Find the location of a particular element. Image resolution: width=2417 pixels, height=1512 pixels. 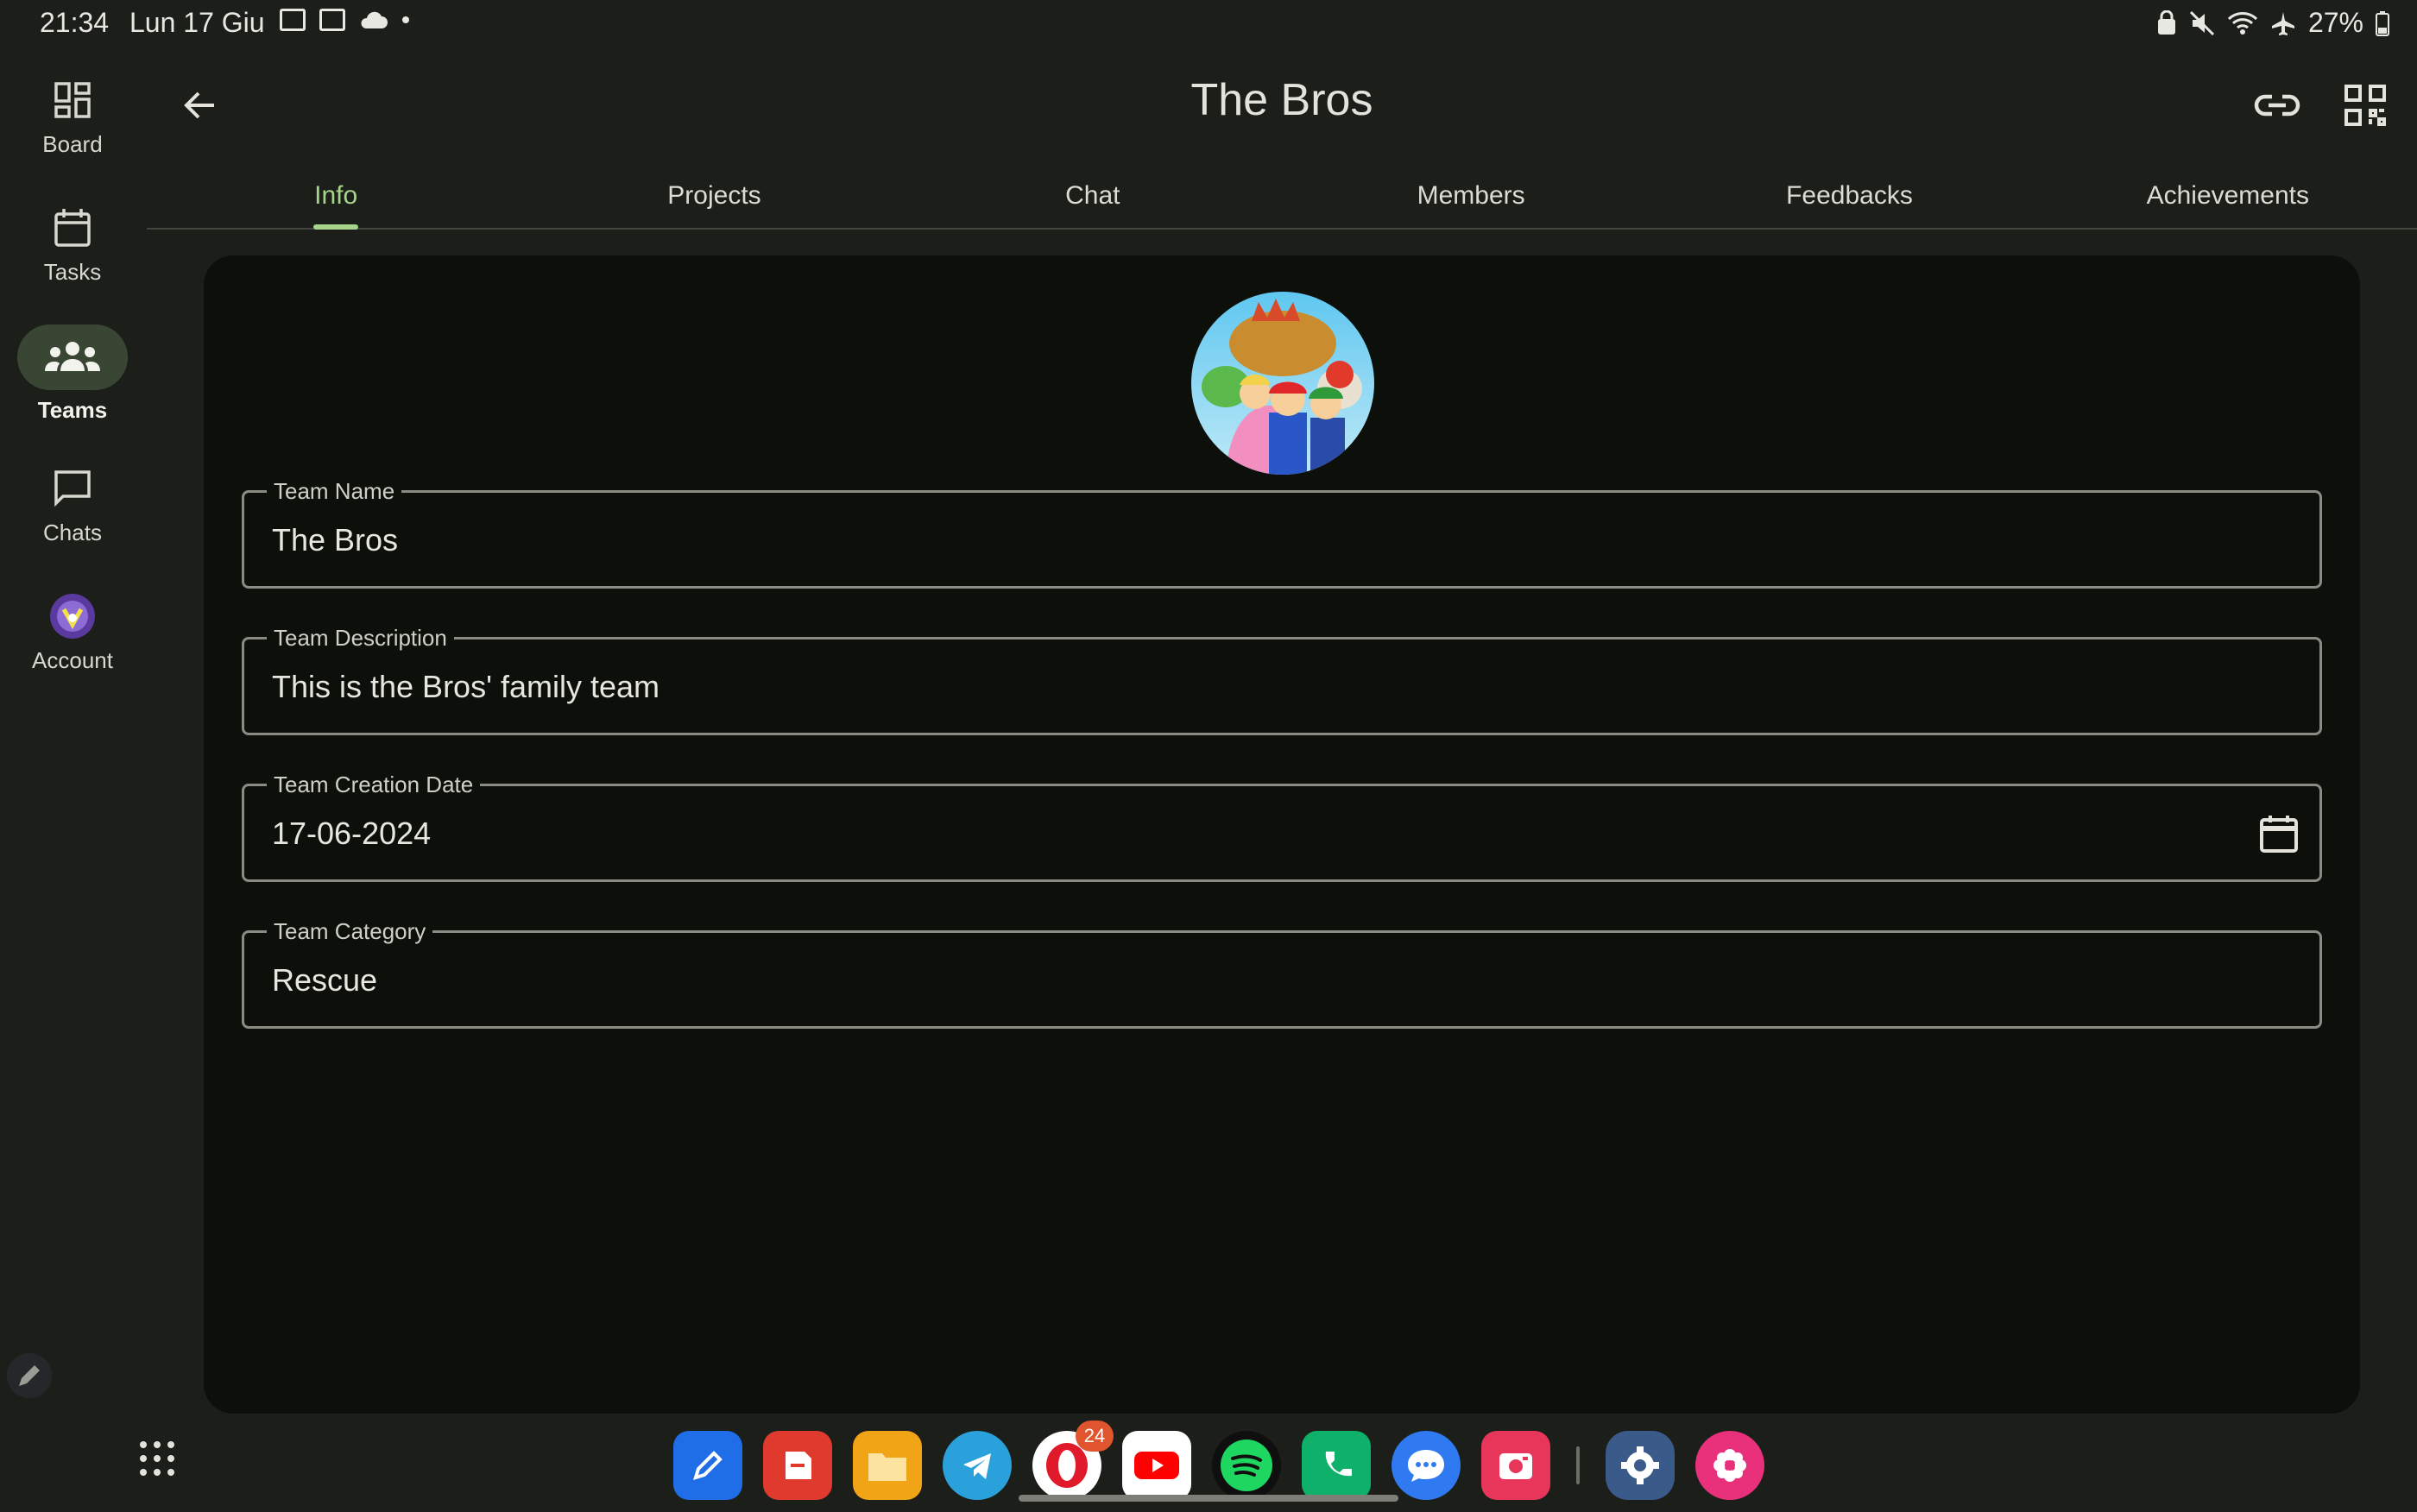

files-app-icon is located at coordinates (887, 1465).